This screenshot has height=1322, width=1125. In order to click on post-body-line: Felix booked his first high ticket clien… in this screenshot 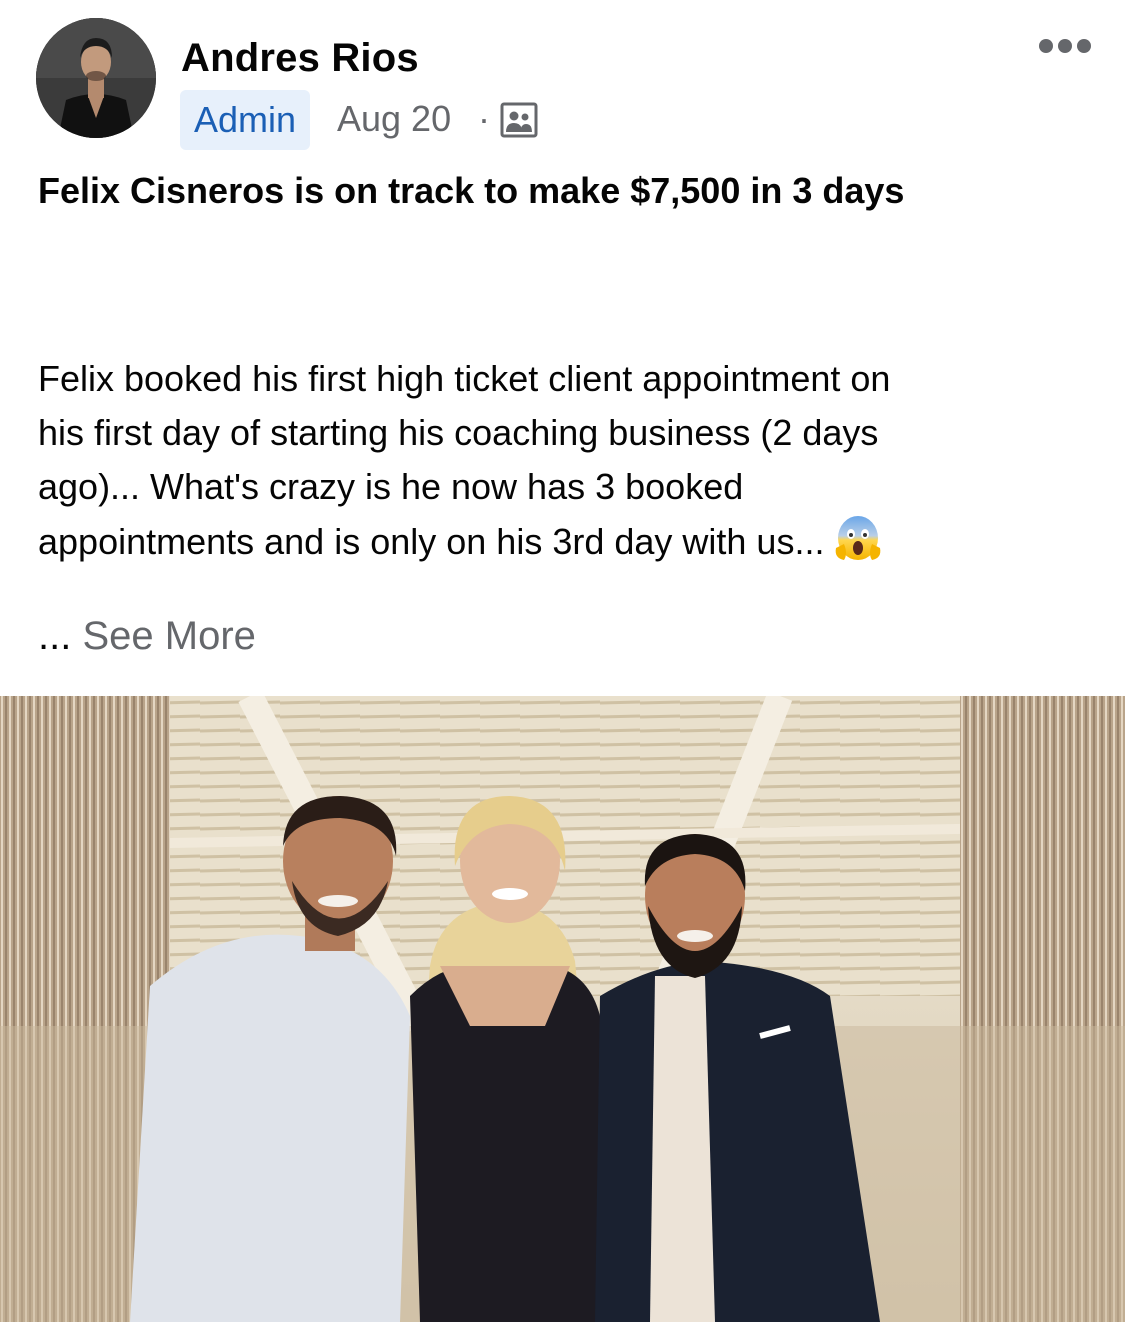, I will do `click(464, 378)`.